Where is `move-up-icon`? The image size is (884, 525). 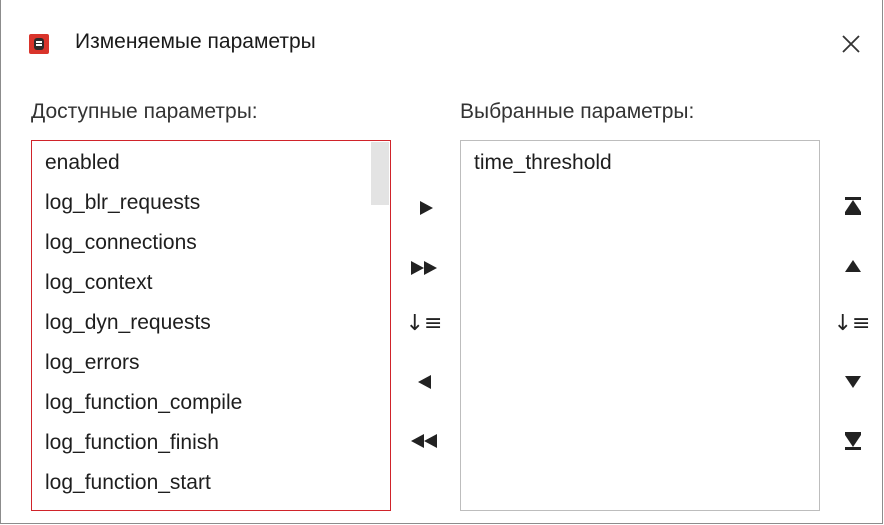 move-up-icon is located at coordinates (853, 266).